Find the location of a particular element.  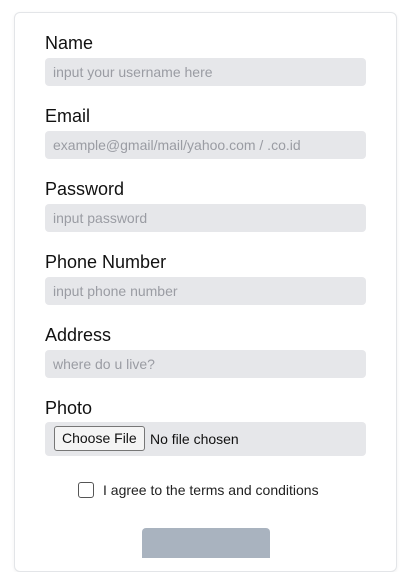

choose-file-button: Choose File is located at coordinates (99, 438).